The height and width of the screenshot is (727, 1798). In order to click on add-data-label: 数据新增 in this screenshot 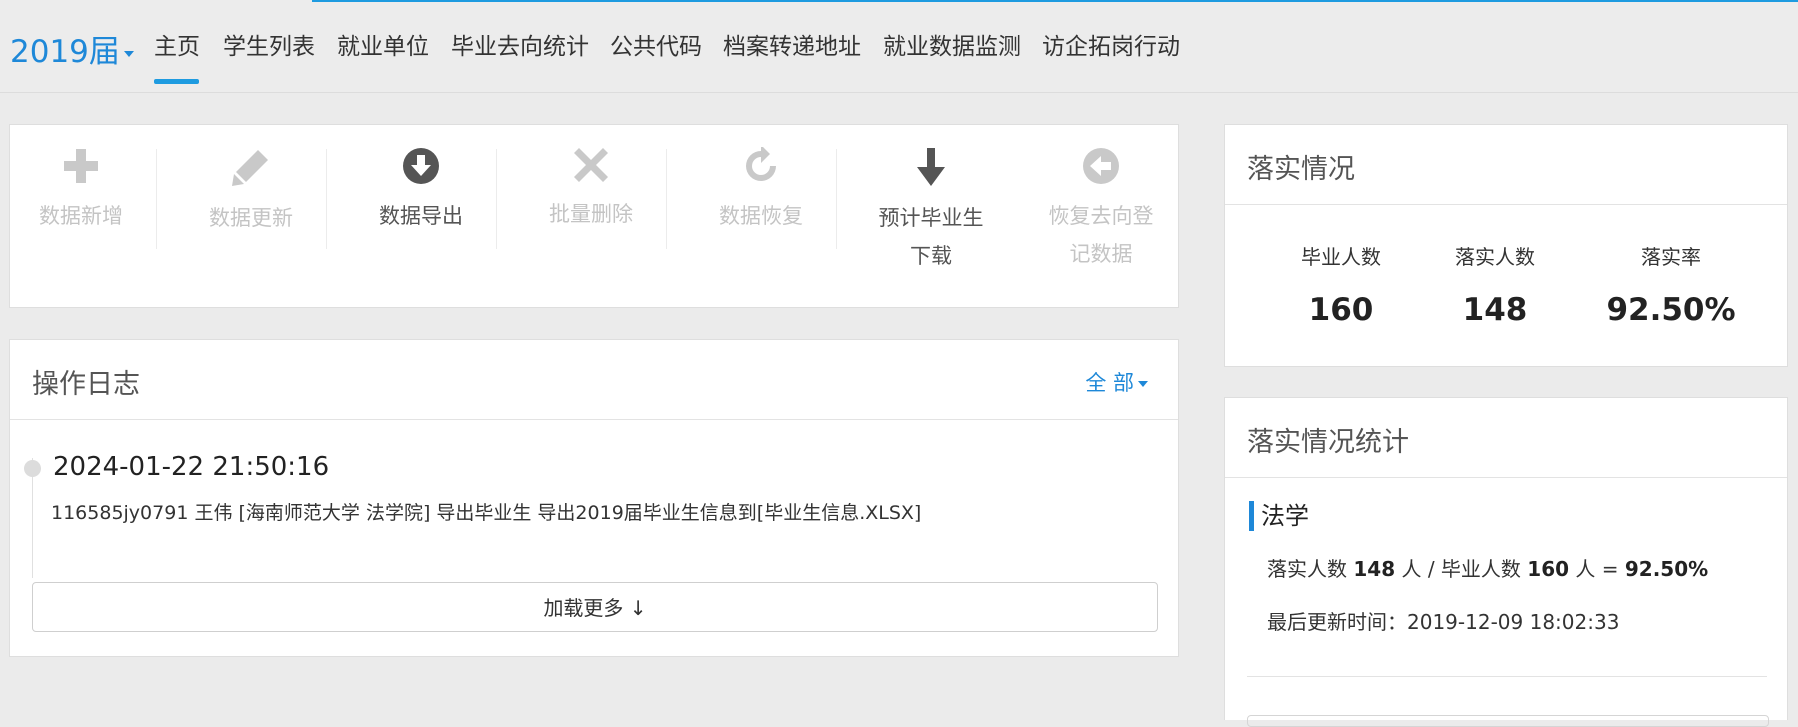, I will do `click(81, 216)`.